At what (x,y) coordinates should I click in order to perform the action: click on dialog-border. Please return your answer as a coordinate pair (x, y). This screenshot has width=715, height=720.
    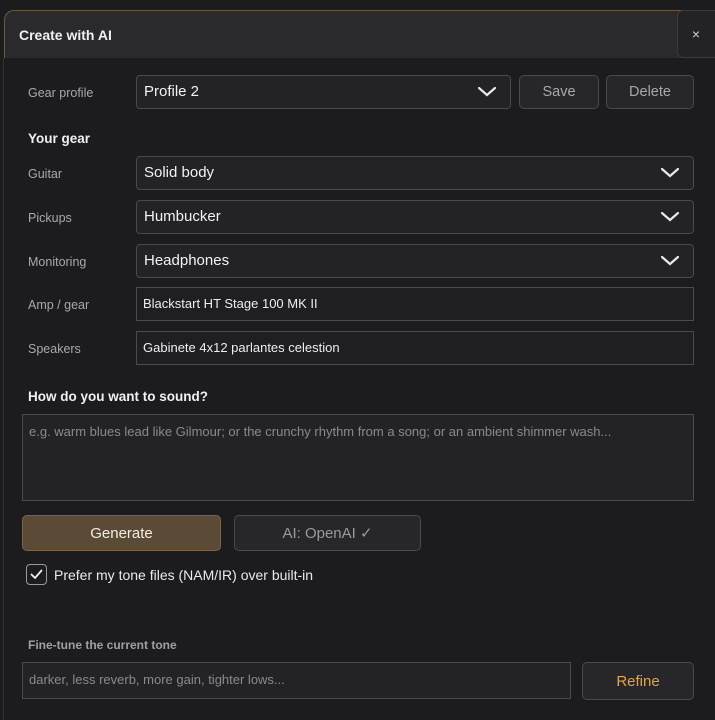
    Looking at the image, I should click on (3, 389).